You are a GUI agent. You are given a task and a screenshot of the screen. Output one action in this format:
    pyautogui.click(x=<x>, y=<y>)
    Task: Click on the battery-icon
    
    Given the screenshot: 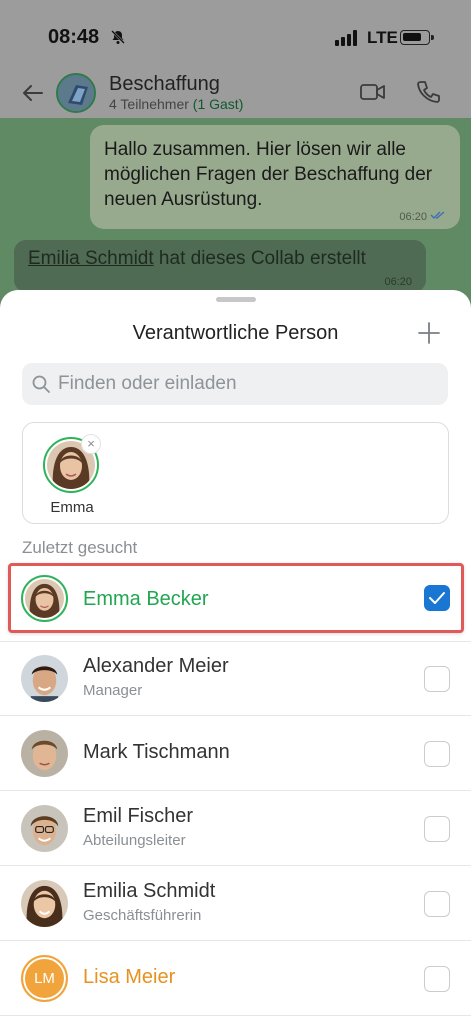 What is the action you would take?
    pyautogui.click(x=417, y=37)
    